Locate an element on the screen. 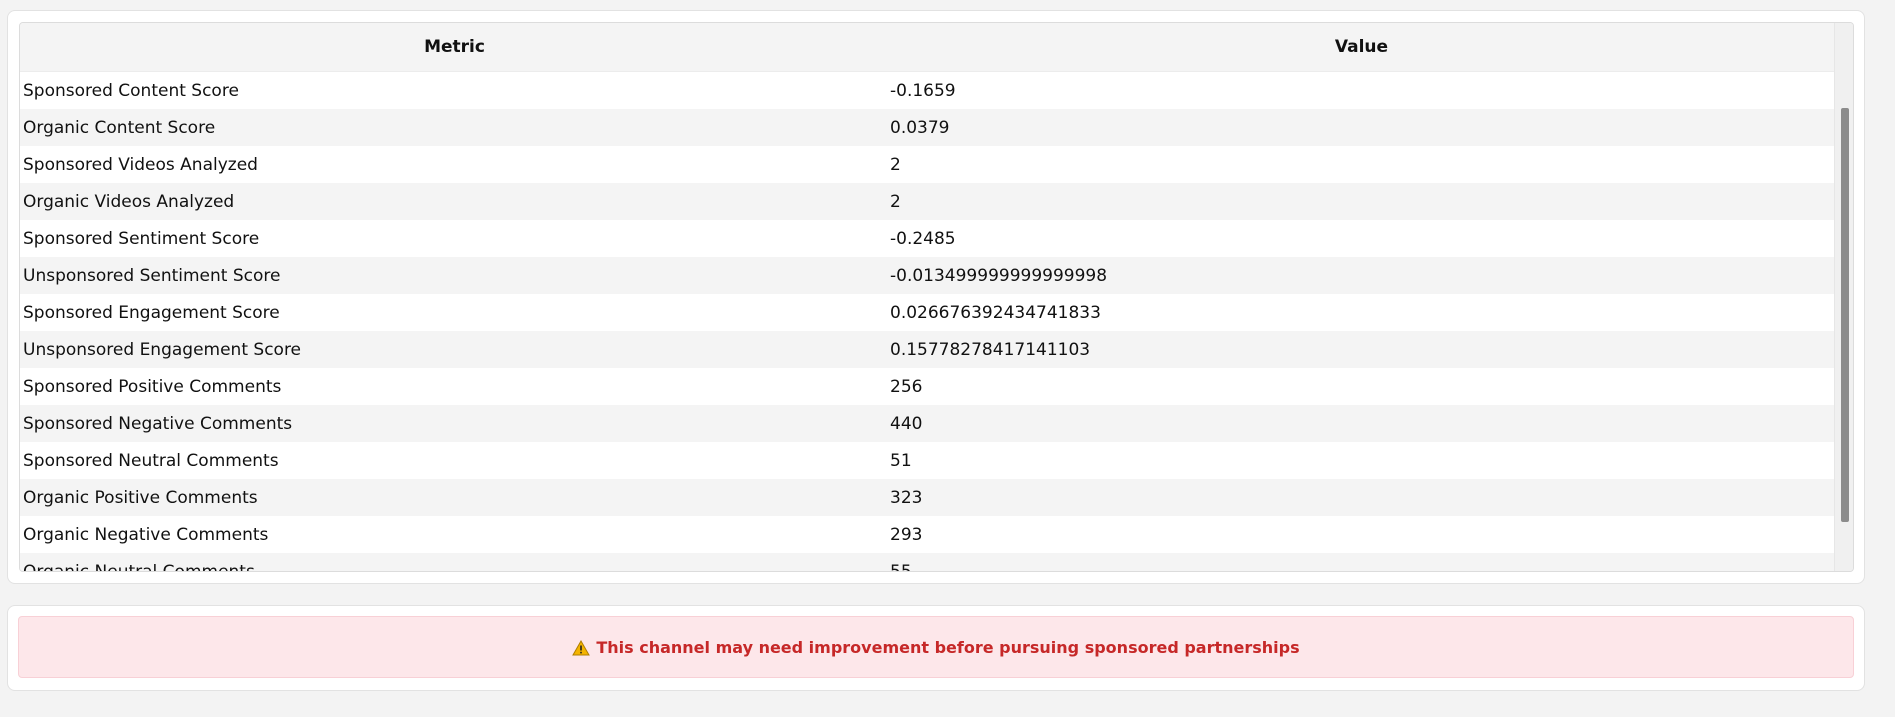 The height and width of the screenshot is (717, 1895). table-row: Organic Negative Comments 293 is located at coordinates (927, 534).